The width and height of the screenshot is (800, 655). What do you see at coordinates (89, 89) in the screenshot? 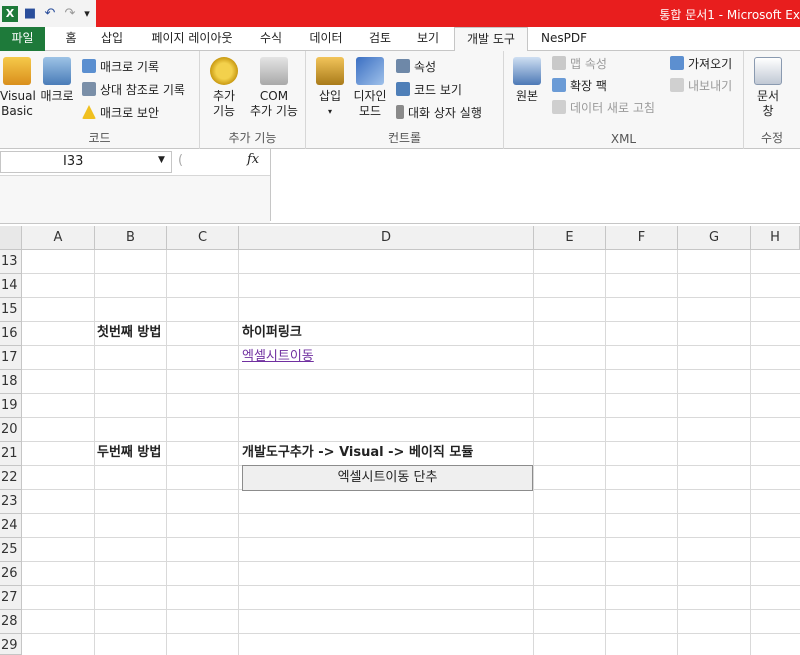
I see `relative-reference-icon` at bounding box center [89, 89].